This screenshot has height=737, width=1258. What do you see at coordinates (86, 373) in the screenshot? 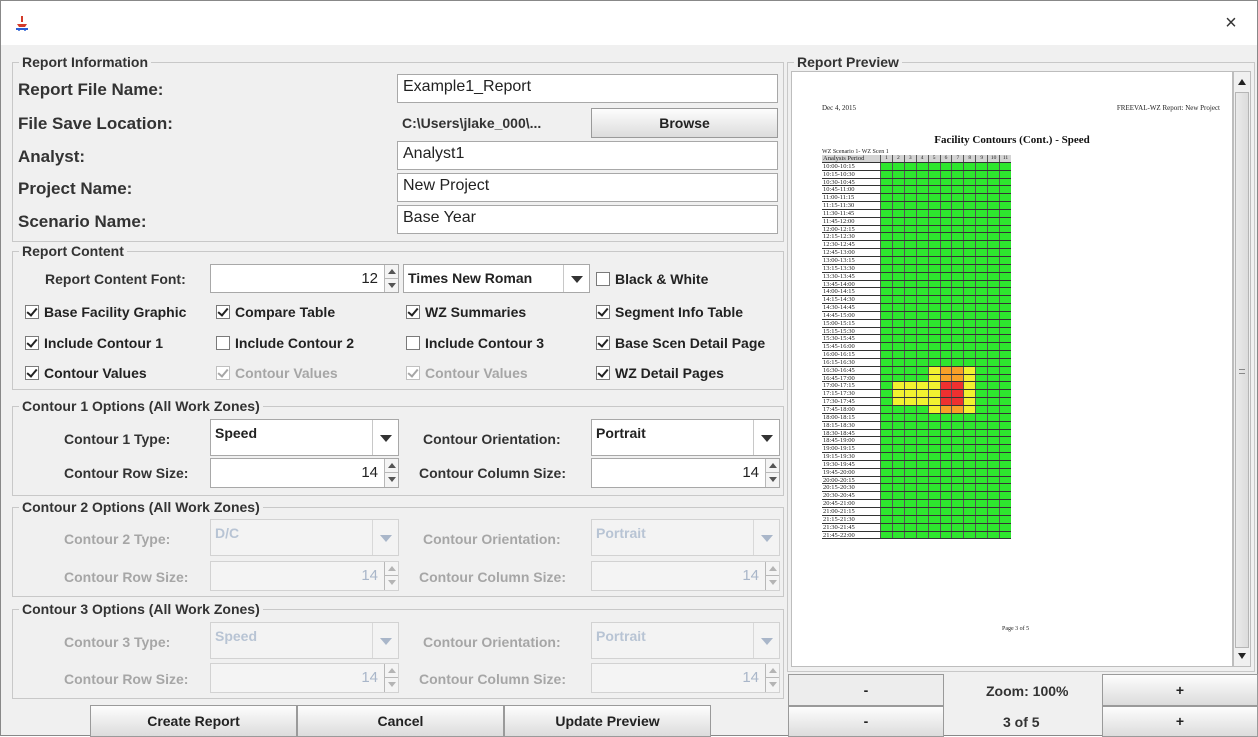
I see `contour-1-values-checkbox: Contour Values` at bounding box center [86, 373].